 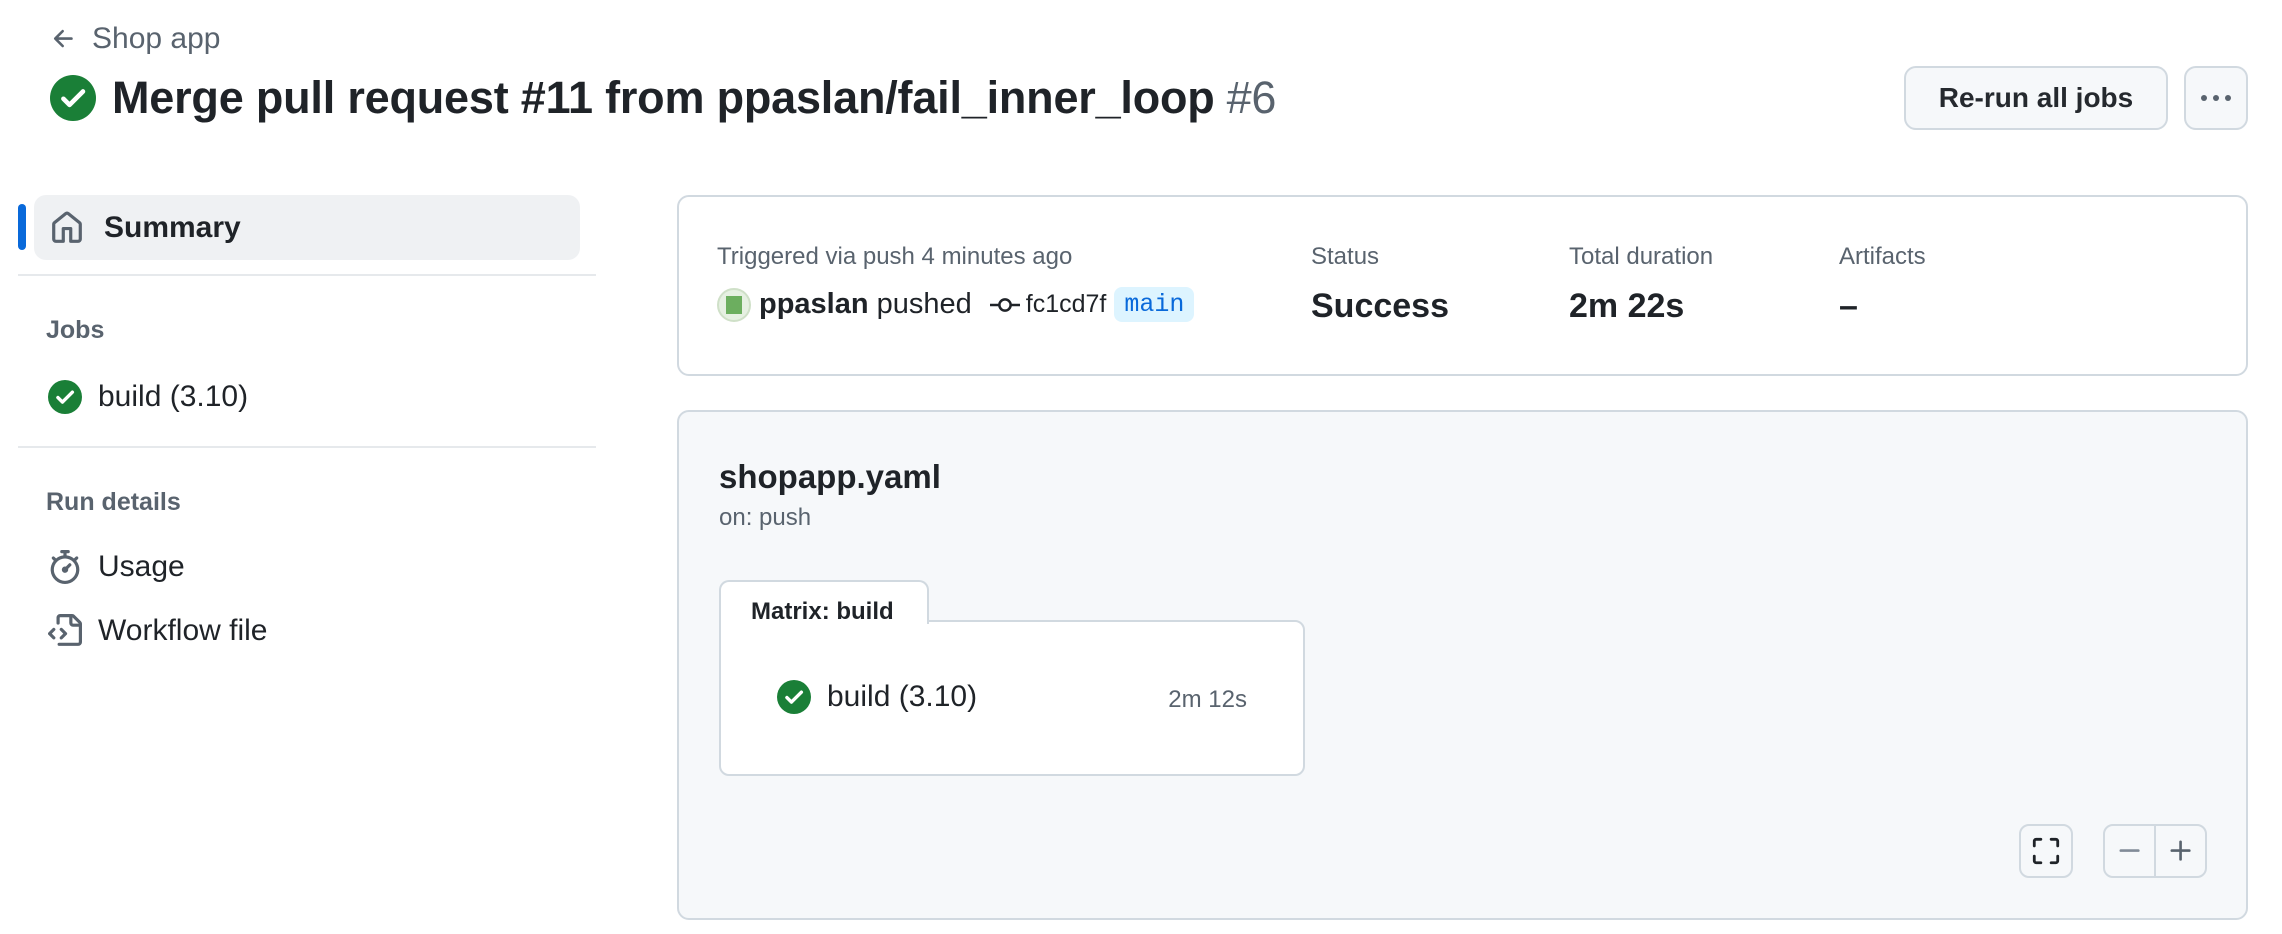 What do you see at coordinates (67, 227) in the screenshot?
I see `home-icon` at bounding box center [67, 227].